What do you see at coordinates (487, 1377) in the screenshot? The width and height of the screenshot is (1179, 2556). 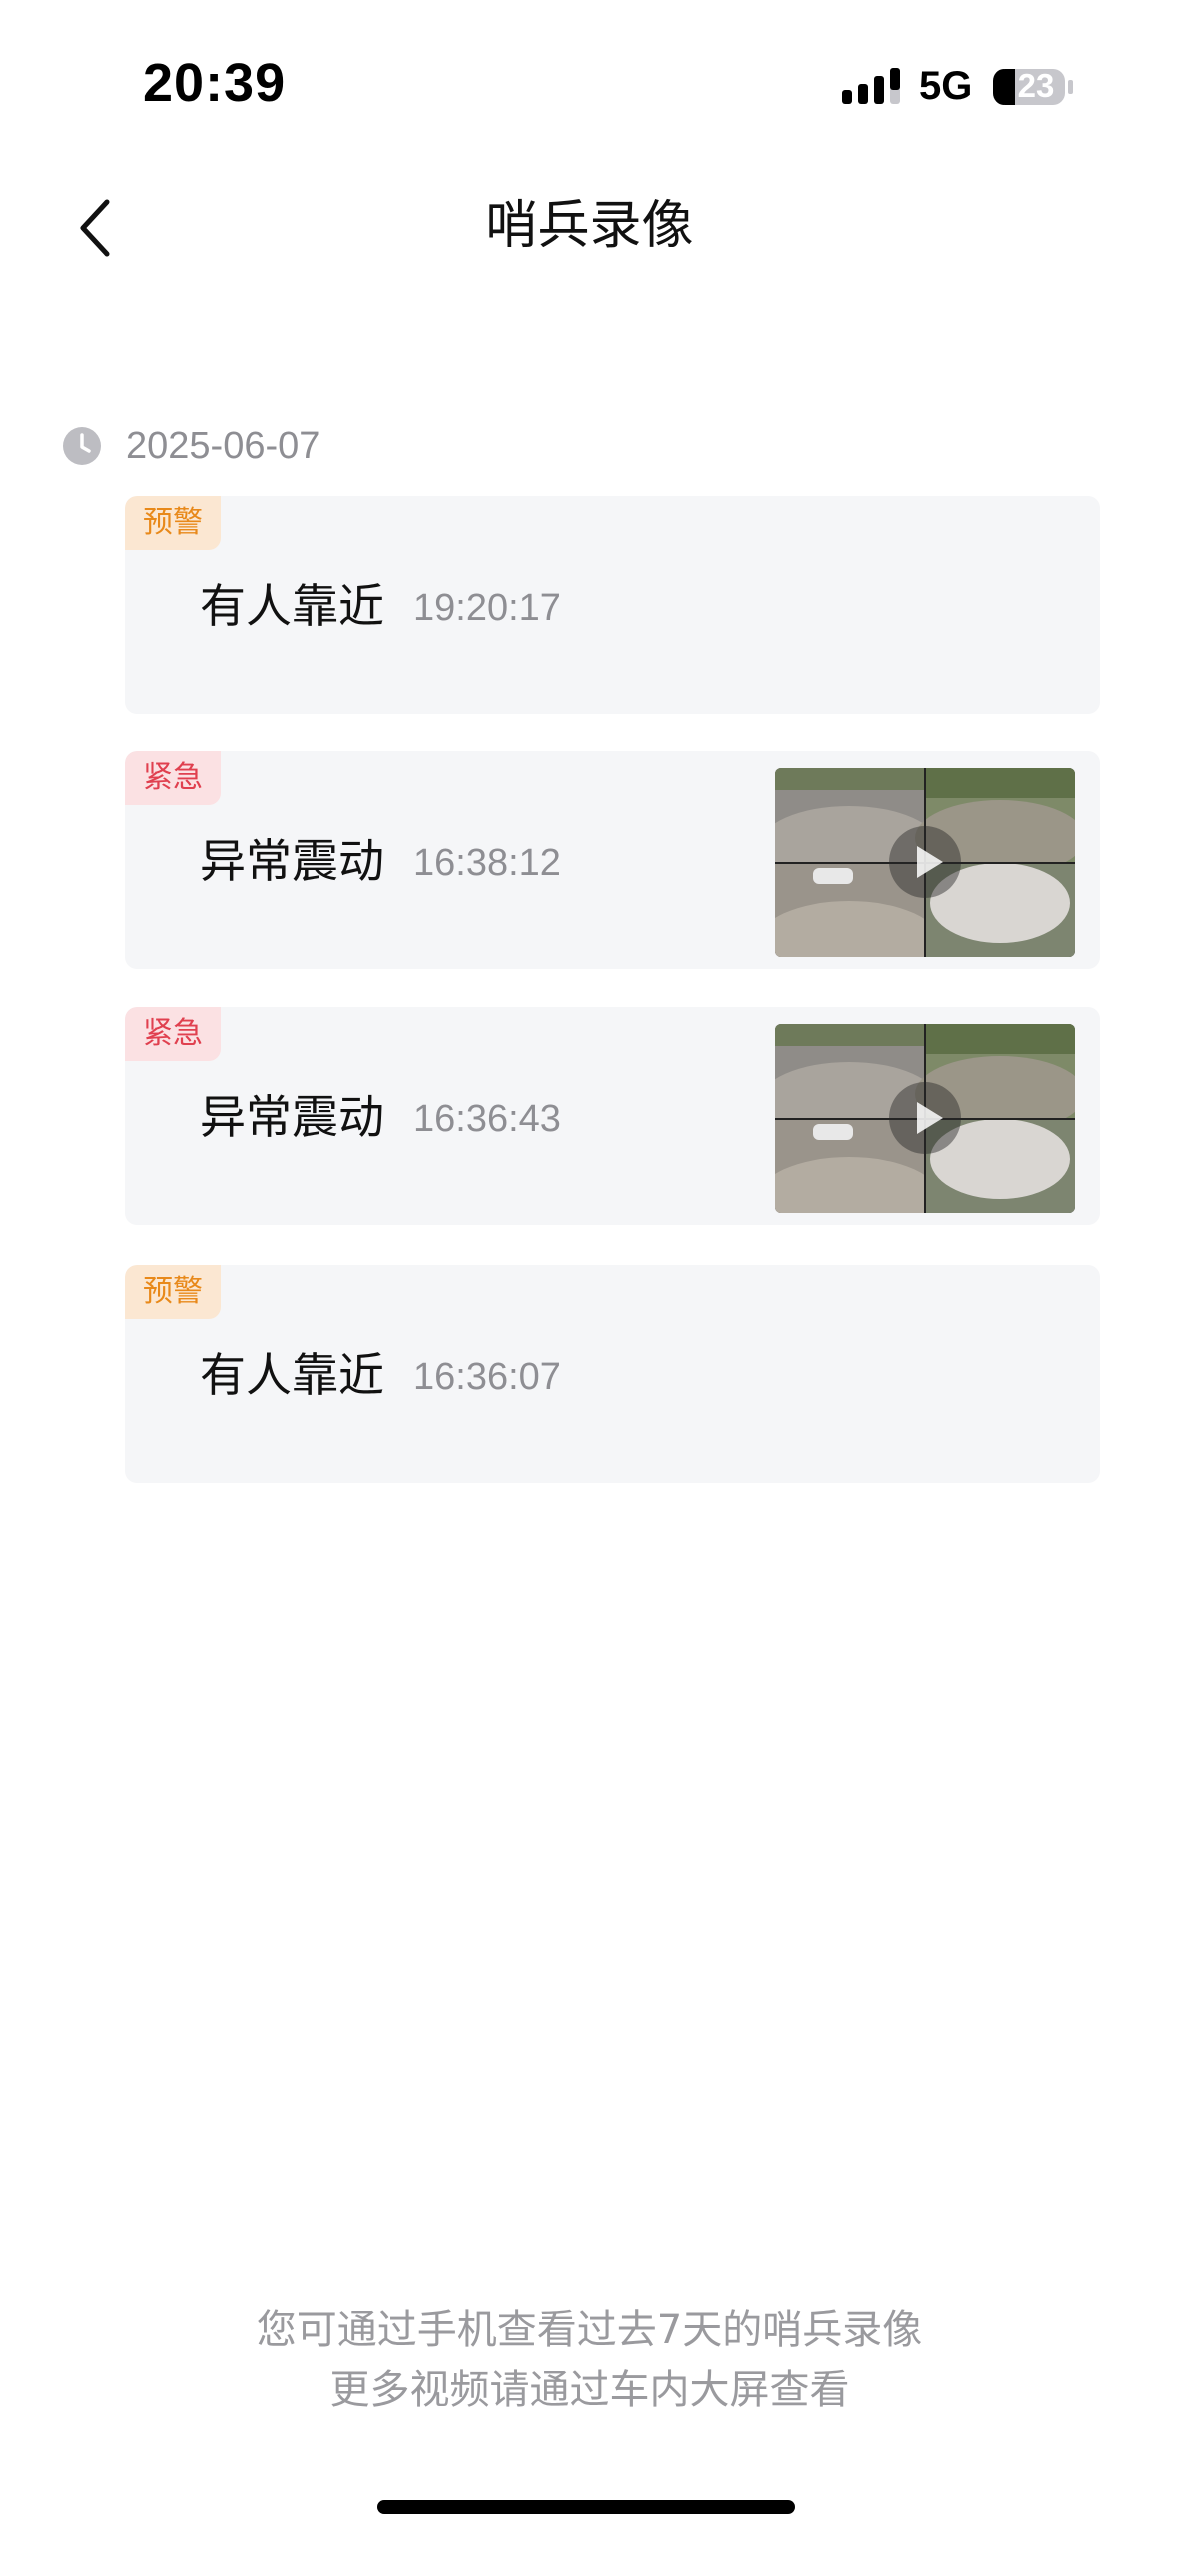 I see `event-time: 16:36:07` at bounding box center [487, 1377].